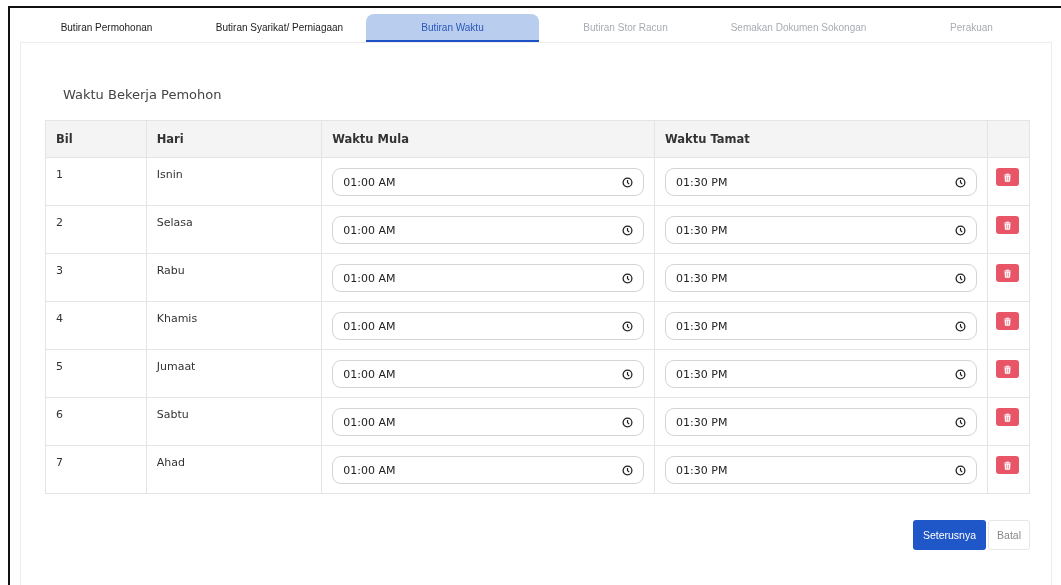 This screenshot has width=1061, height=585. What do you see at coordinates (96, 421) in the screenshot?
I see `table-cell: 6` at bounding box center [96, 421].